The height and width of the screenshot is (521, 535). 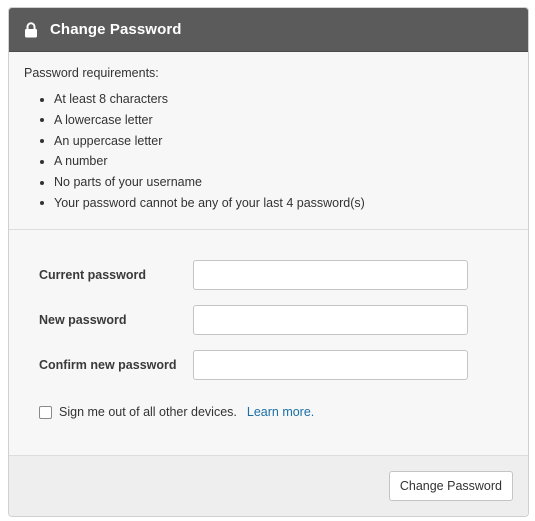 What do you see at coordinates (116, 29) in the screenshot?
I see `page-title: Change Password` at bounding box center [116, 29].